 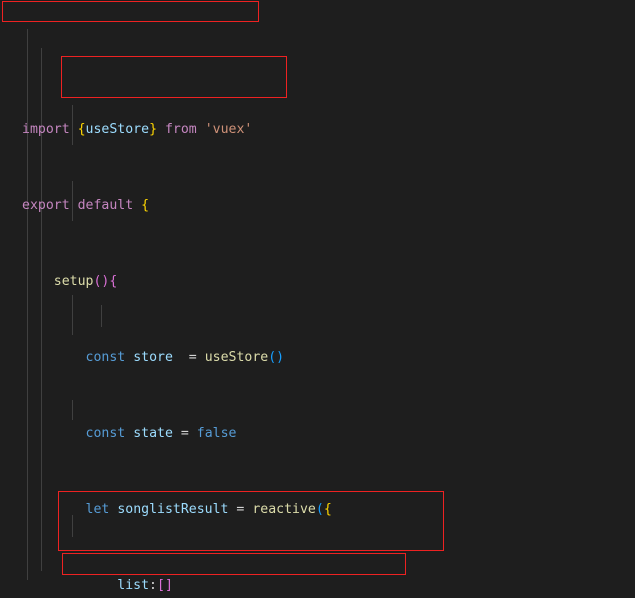 I want to click on code-line-const-state: const state = false, so click(x=317, y=433).